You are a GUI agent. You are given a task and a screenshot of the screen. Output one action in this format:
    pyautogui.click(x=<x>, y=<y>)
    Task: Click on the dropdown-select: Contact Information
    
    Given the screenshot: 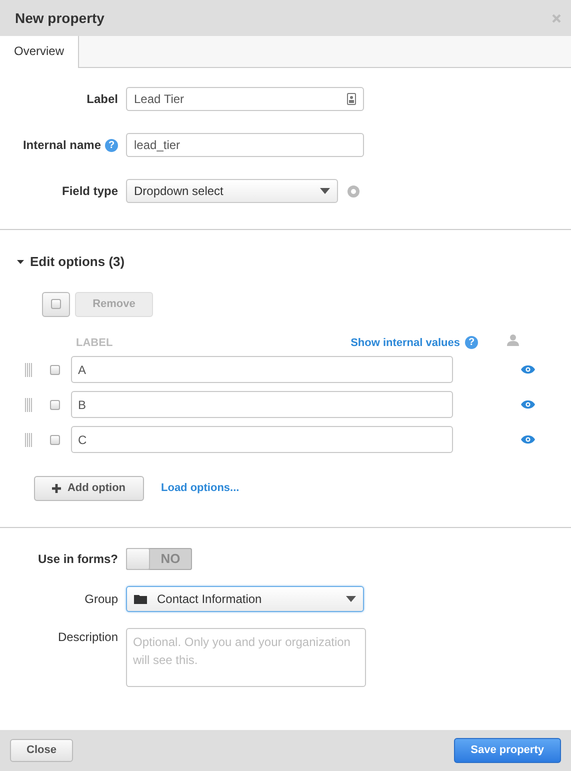 What is the action you would take?
    pyautogui.click(x=245, y=599)
    